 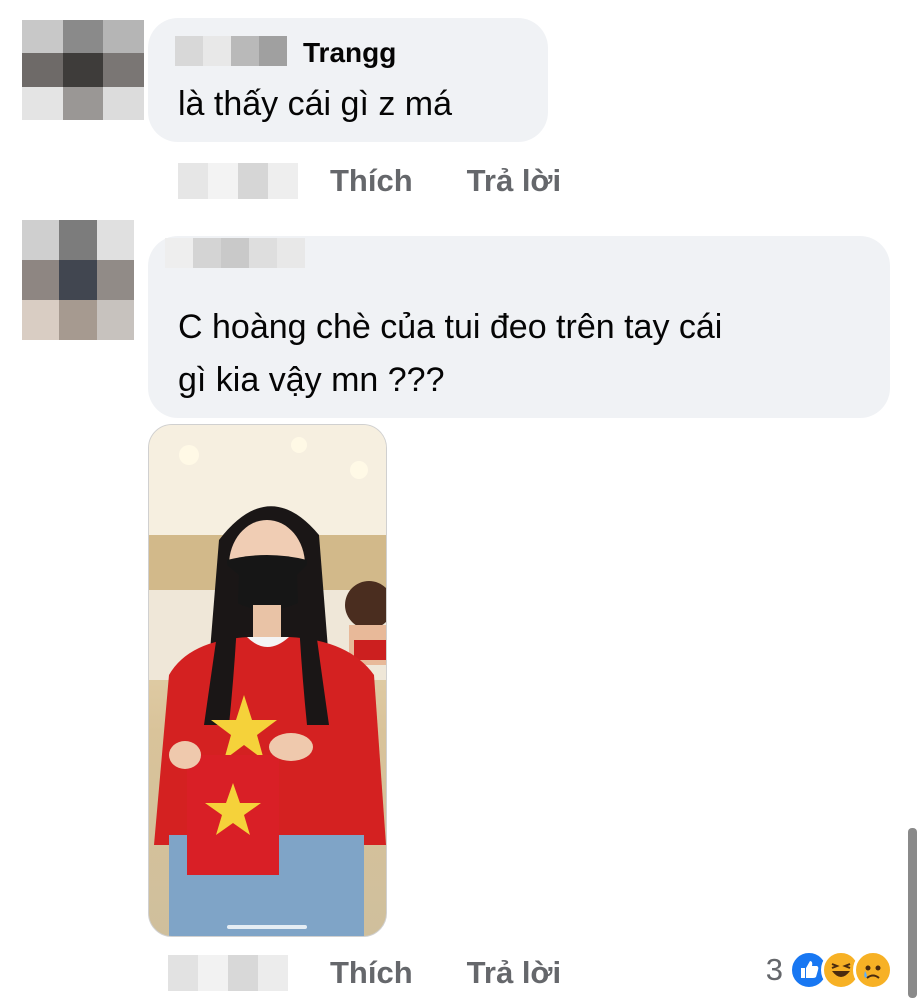 What do you see at coordinates (912, 913) in the screenshot?
I see `scrollbar` at bounding box center [912, 913].